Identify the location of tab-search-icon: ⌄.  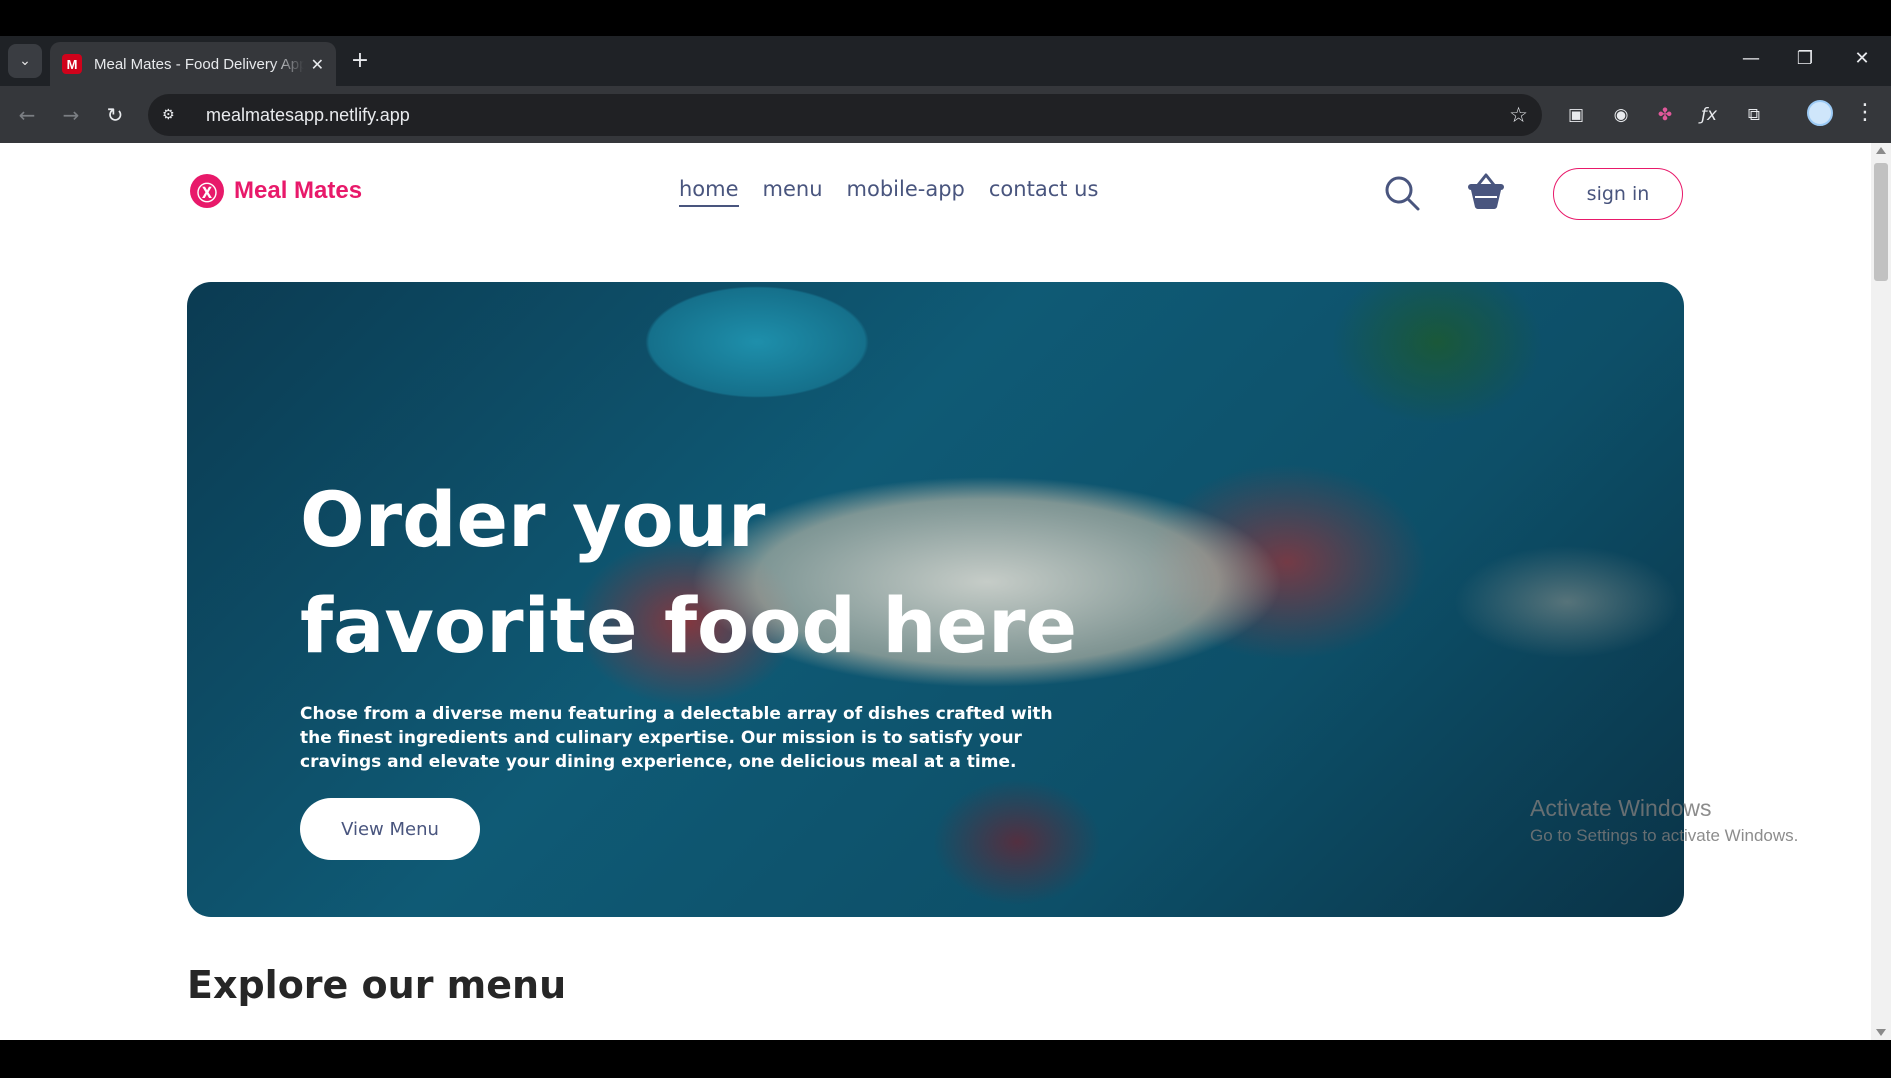
(25, 61).